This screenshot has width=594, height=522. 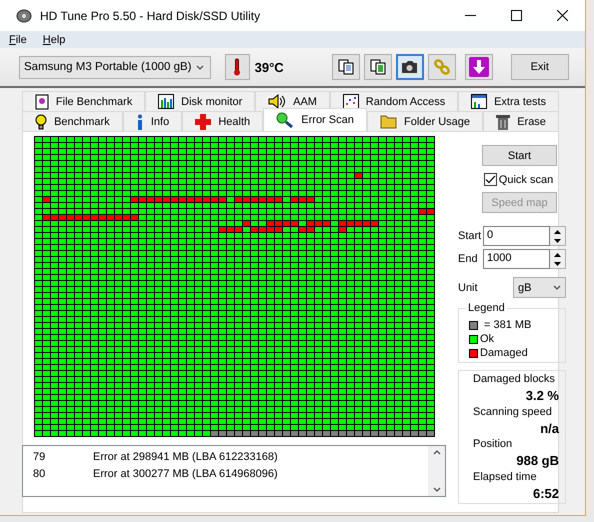 I want to click on chain-icon, so click(x=441, y=67).